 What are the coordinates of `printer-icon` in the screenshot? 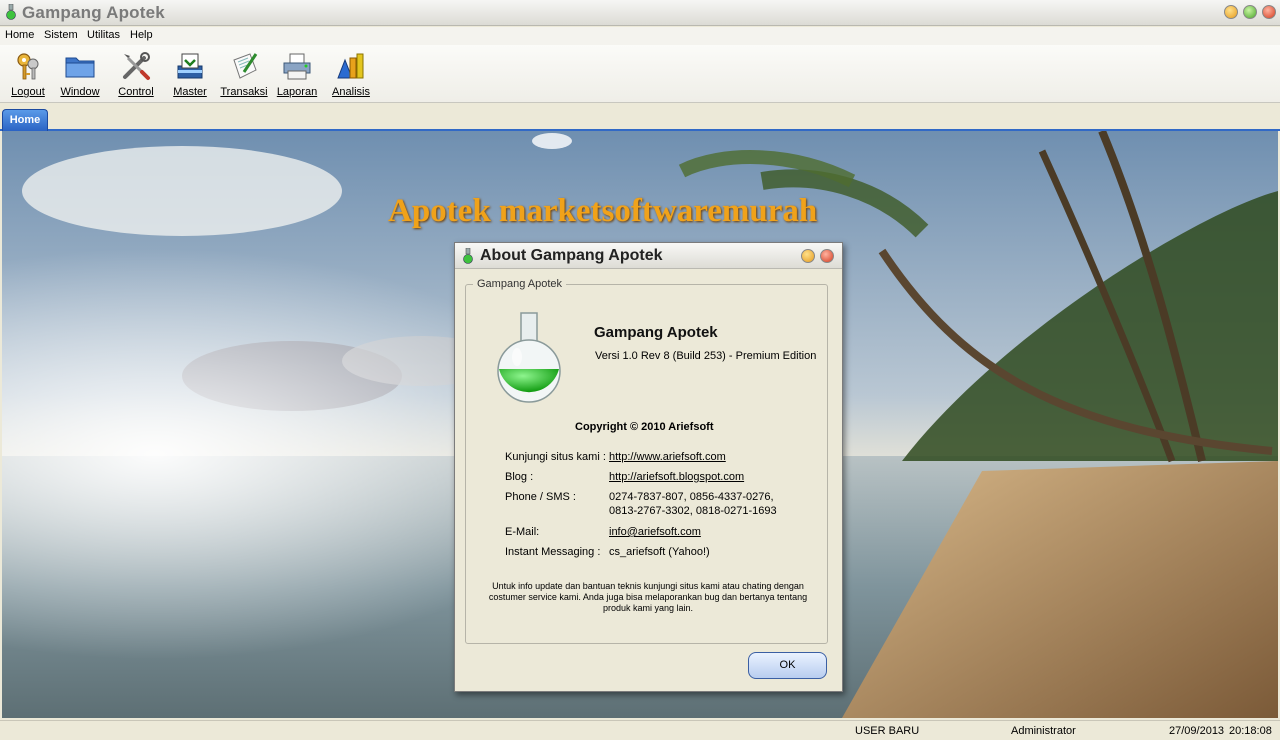 It's located at (297, 66).